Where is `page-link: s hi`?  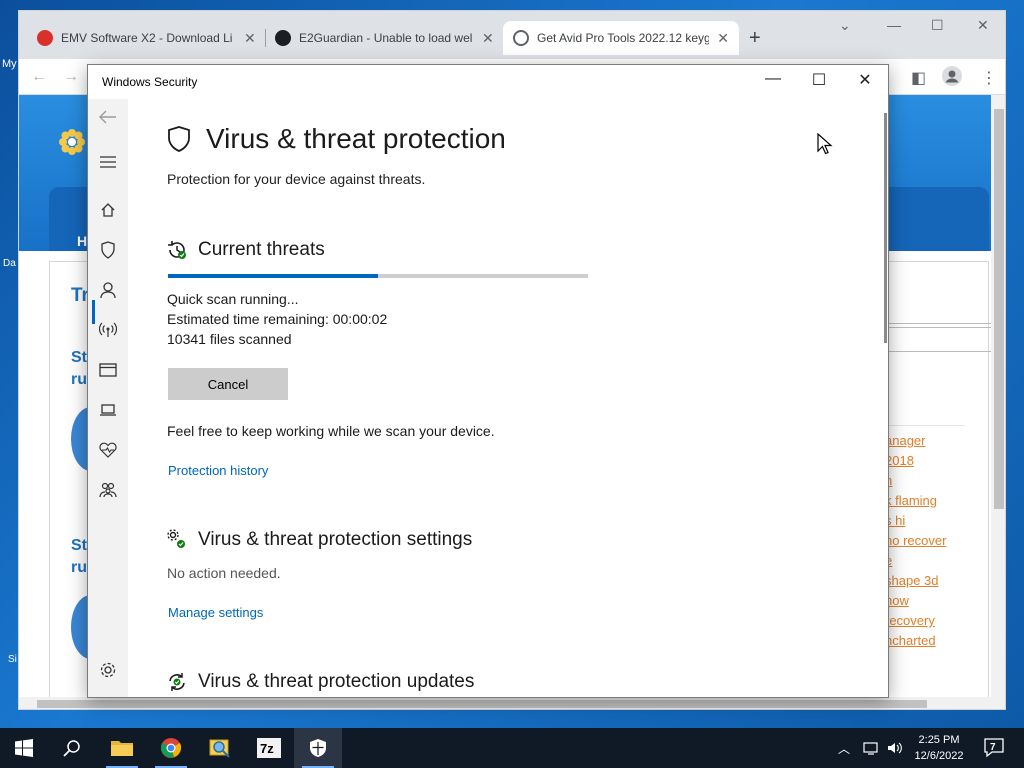
page-link: s hi is located at coordinates (940, 521).